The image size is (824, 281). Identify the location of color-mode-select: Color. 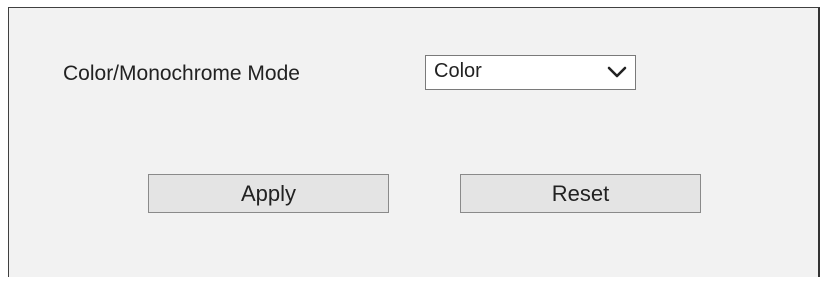
(530, 72).